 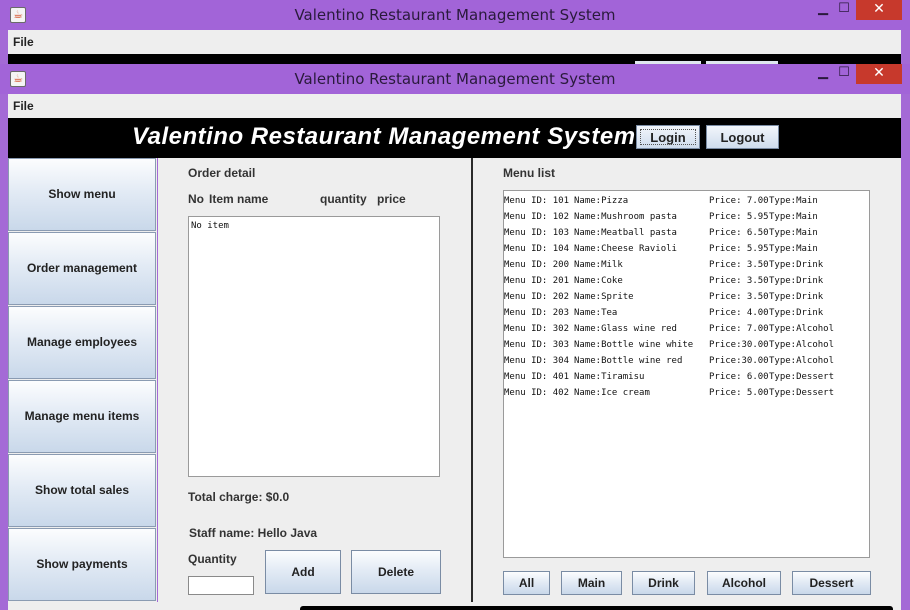 What do you see at coordinates (591, 583) in the screenshot?
I see `filter-main-button: Main` at bounding box center [591, 583].